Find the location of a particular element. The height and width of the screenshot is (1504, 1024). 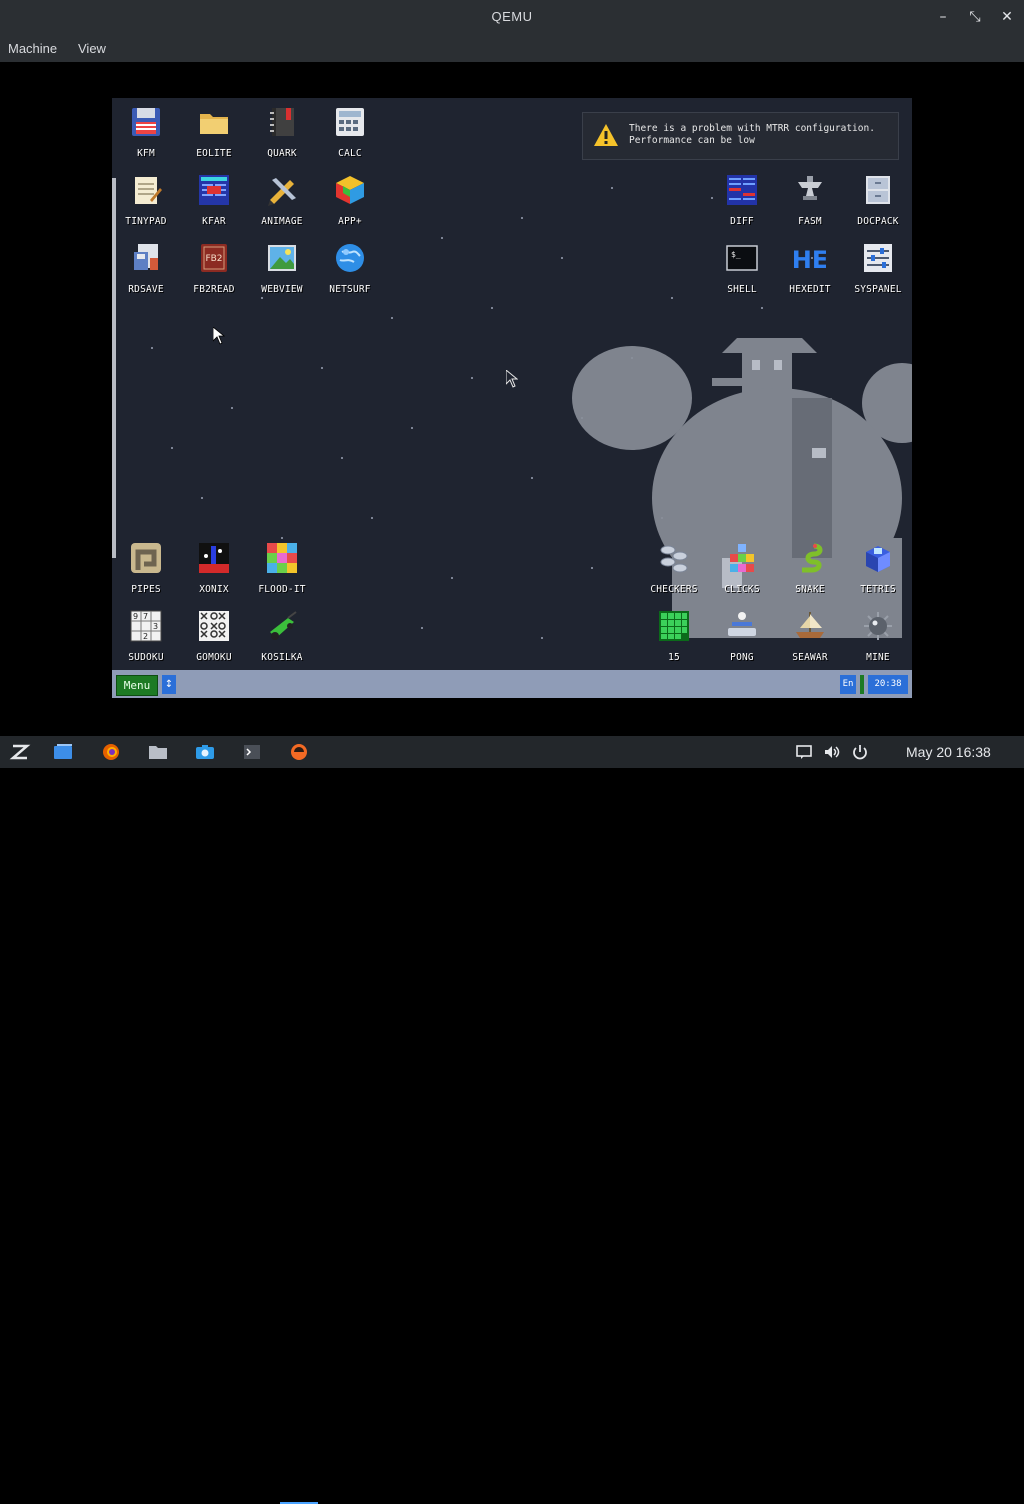

svg-text: 7 is located at coordinates (145, 616).